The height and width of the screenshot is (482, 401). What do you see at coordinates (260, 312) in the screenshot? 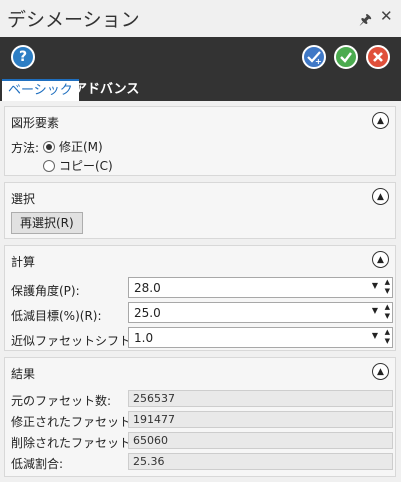
I see `reduction-target-input: 25.0 ▼ ▲ ▼` at bounding box center [260, 312].